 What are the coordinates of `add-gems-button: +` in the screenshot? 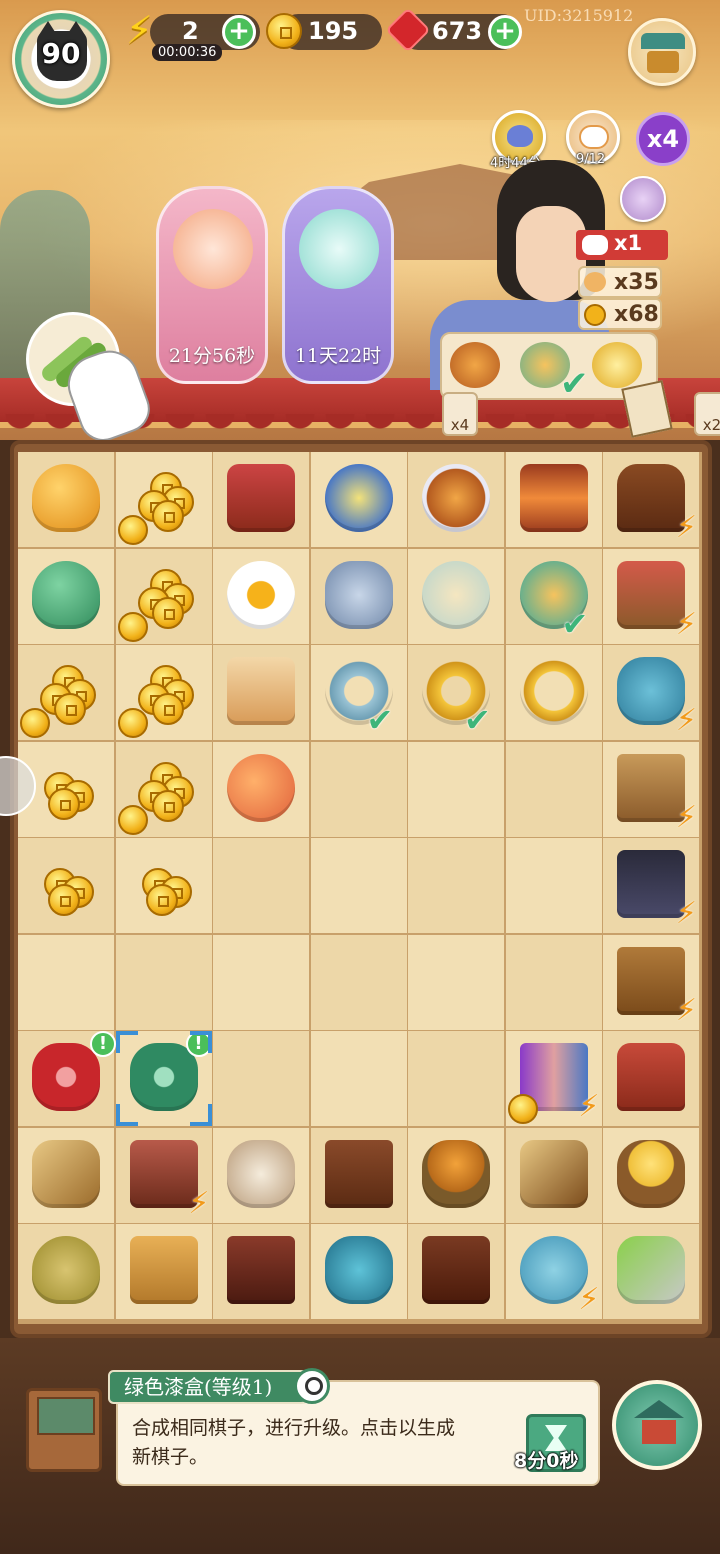 It's located at (505, 32).